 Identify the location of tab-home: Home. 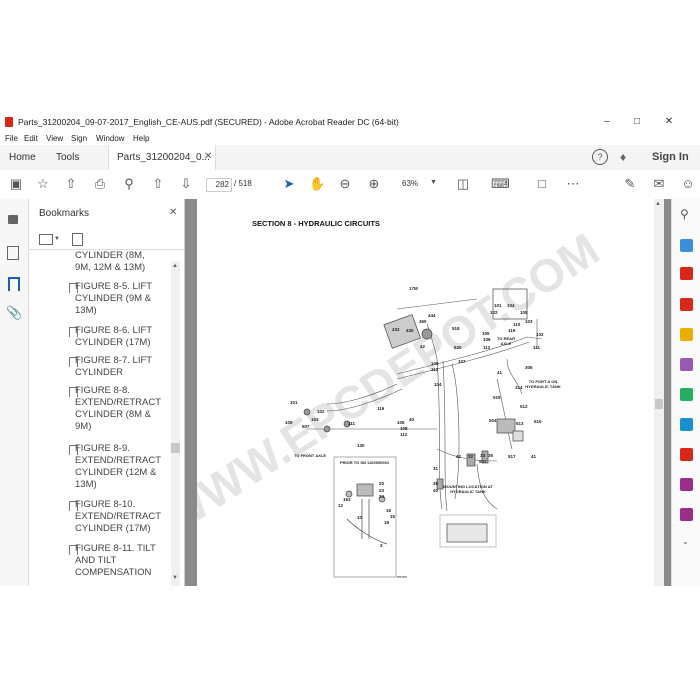
(22, 157).